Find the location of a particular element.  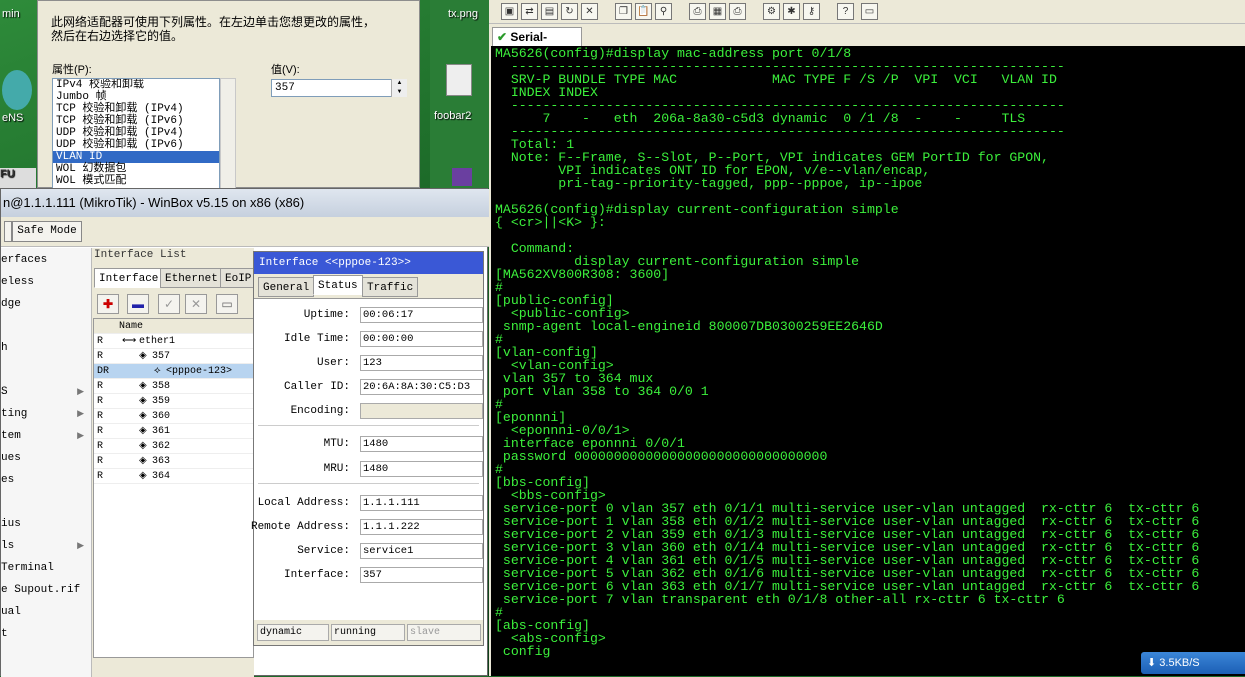

paste-icon: 📋 is located at coordinates (643, 11).